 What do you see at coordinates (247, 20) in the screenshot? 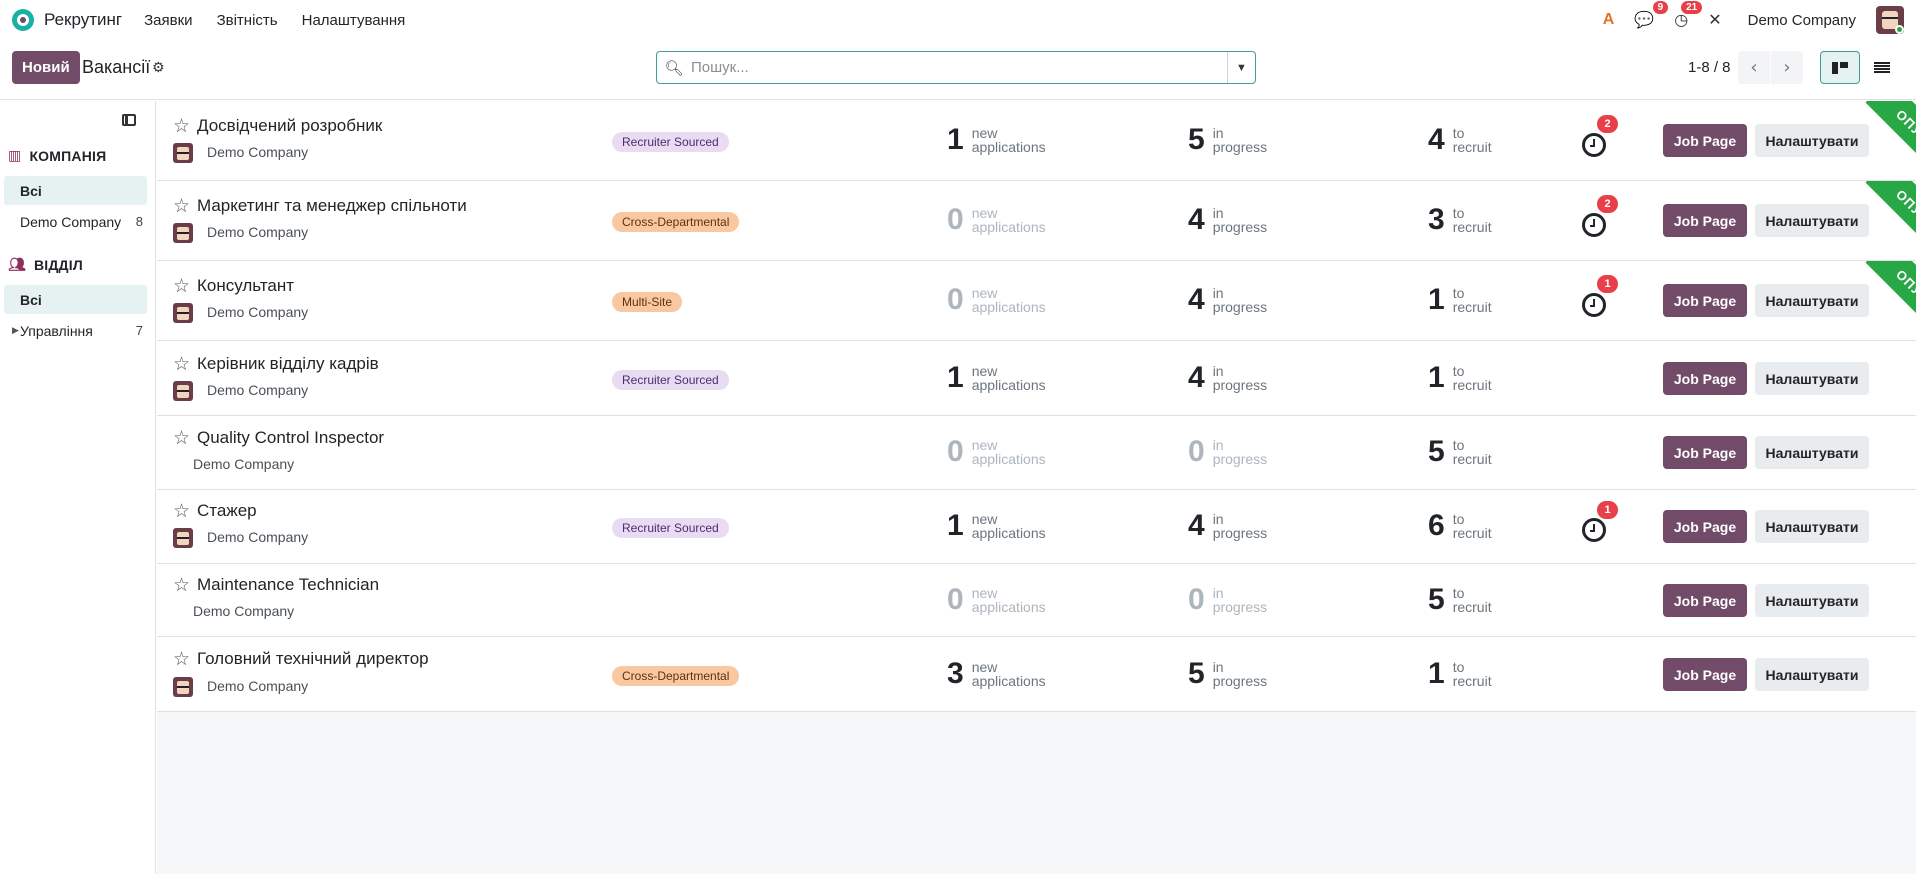
I see `menu-reporting: Звітність` at bounding box center [247, 20].